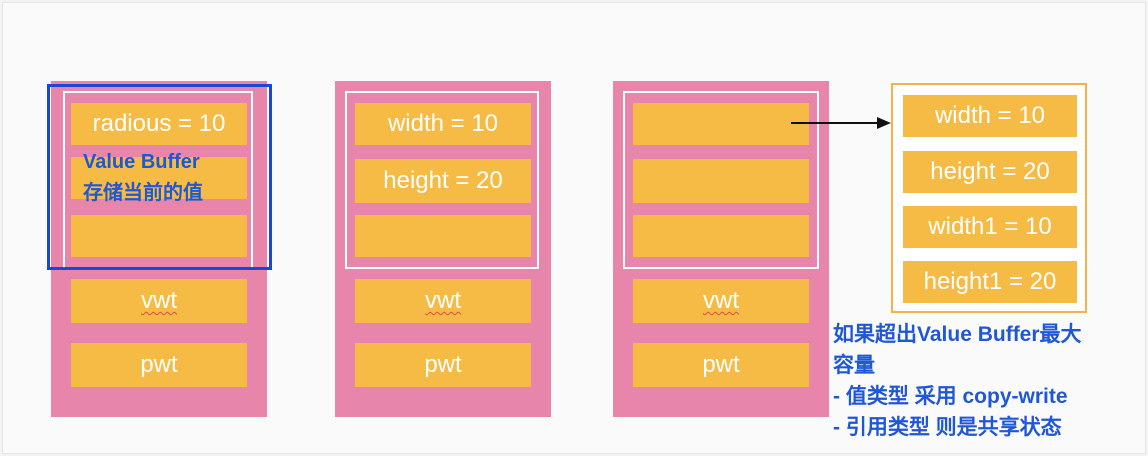 Image resolution: width=1148 pixels, height=456 pixels. Describe the element at coordinates (841, 123) in the screenshot. I see `pointer-arrow-icon` at that location.